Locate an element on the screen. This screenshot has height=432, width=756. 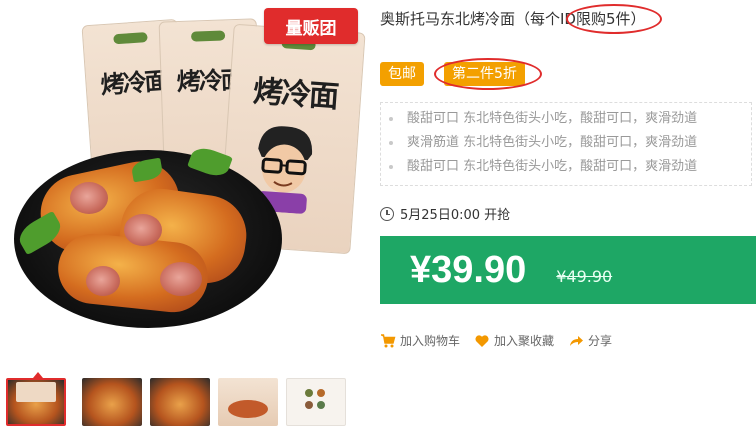
favorite-label: 加入聚收藏 is located at coordinates (524, 341).